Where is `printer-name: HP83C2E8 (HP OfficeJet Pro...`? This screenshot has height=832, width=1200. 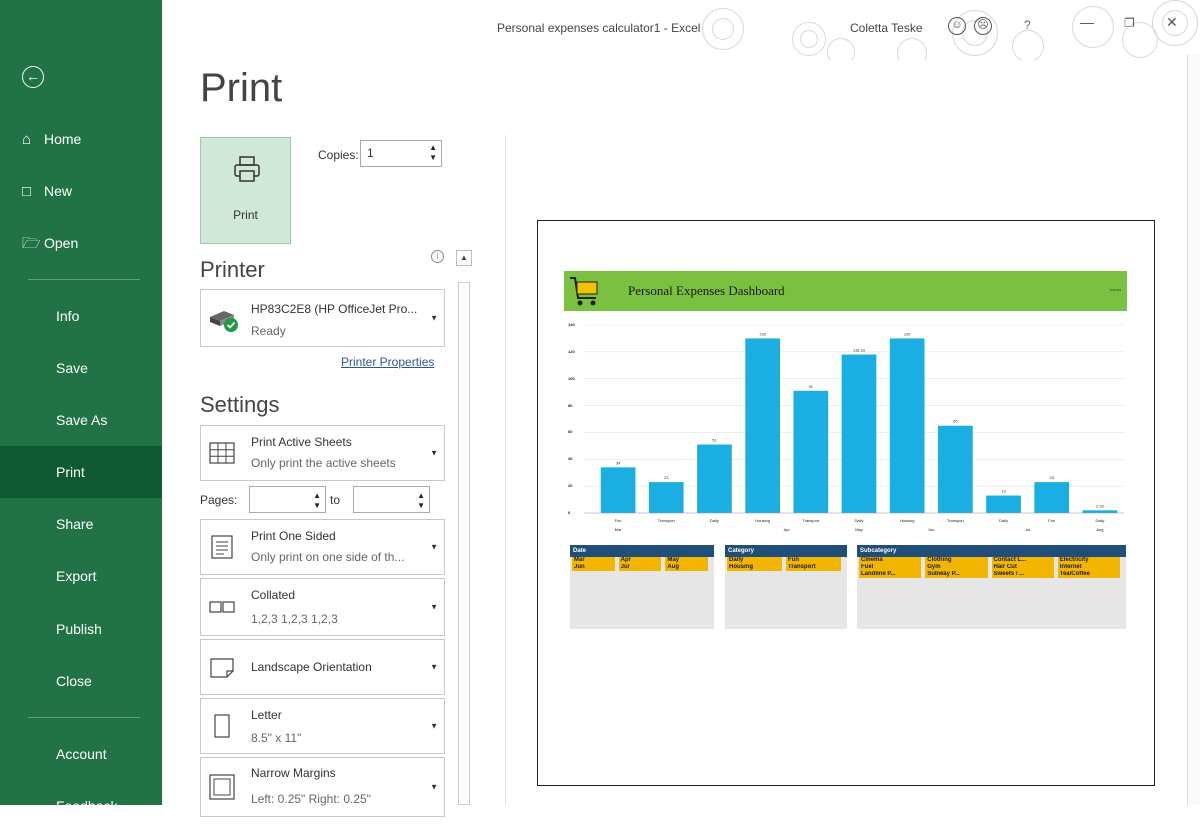 printer-name: HP83C2E8 (HP OfficeJet Pro... is located at coordinates (334, 309).